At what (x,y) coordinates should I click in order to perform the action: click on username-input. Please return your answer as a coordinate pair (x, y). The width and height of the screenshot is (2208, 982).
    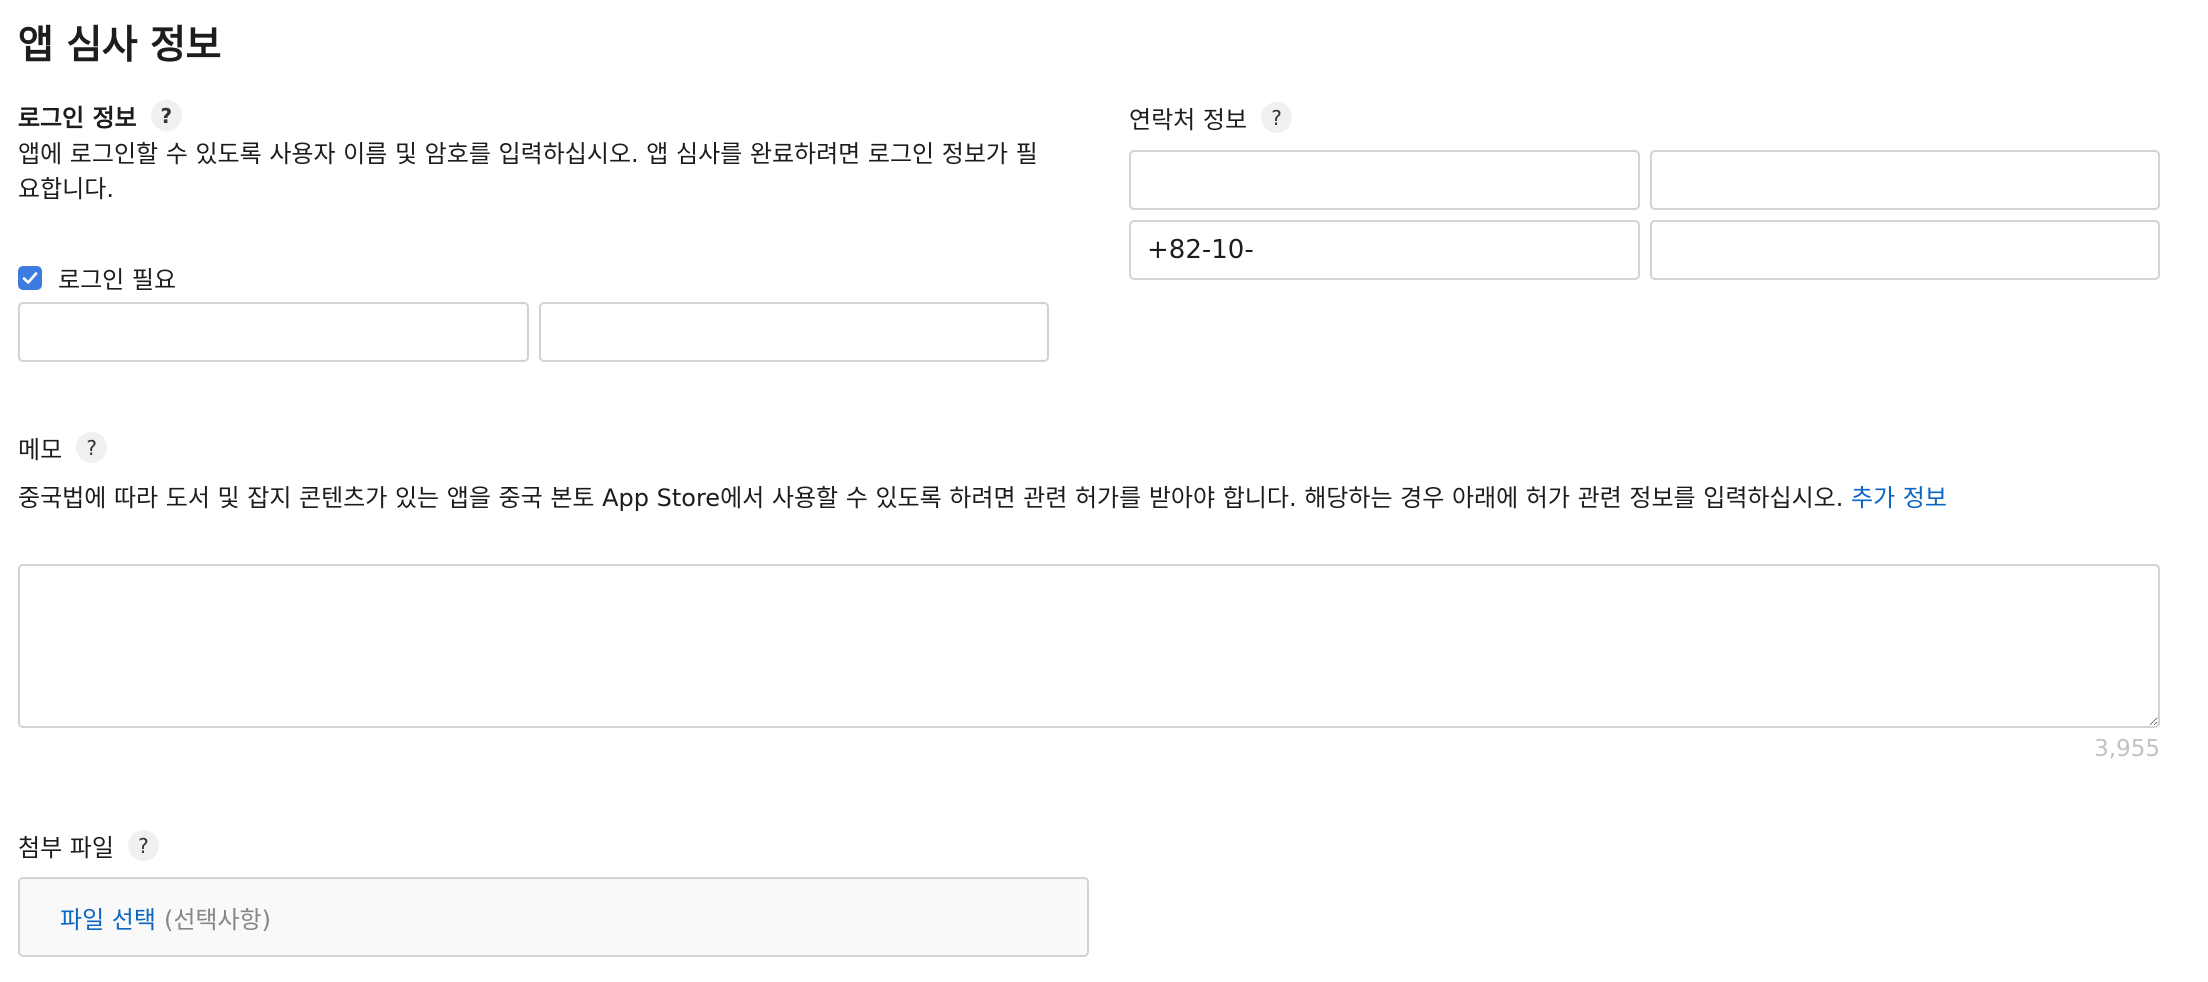
    Looking at the image, I should click on (273, 332).